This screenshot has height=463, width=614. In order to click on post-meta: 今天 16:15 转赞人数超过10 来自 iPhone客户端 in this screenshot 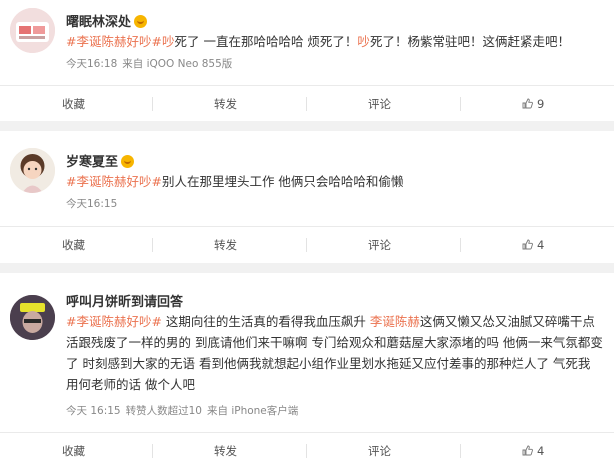, I will do `click(184, 410)`.